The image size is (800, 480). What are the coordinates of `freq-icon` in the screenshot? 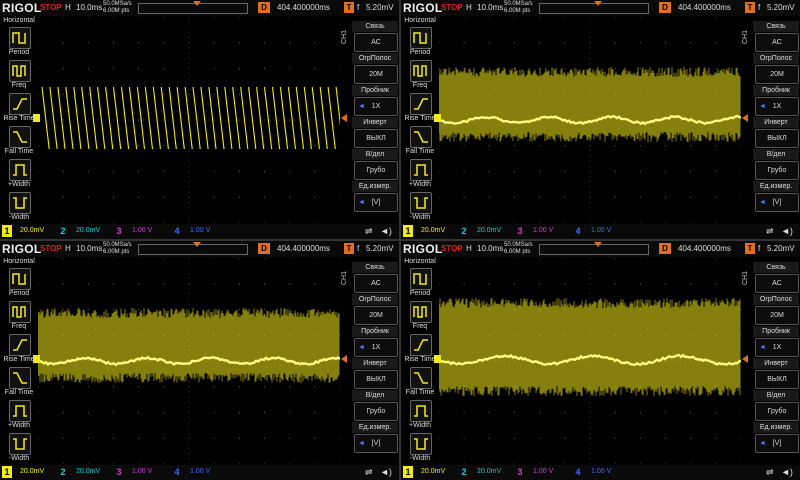 It's located at (421, 71).